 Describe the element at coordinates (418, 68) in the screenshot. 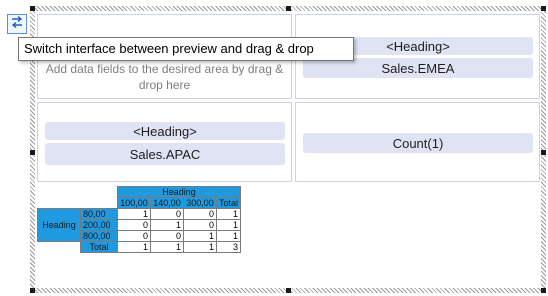

I see `field-sales-emea: Sales.EMEA` at that location.